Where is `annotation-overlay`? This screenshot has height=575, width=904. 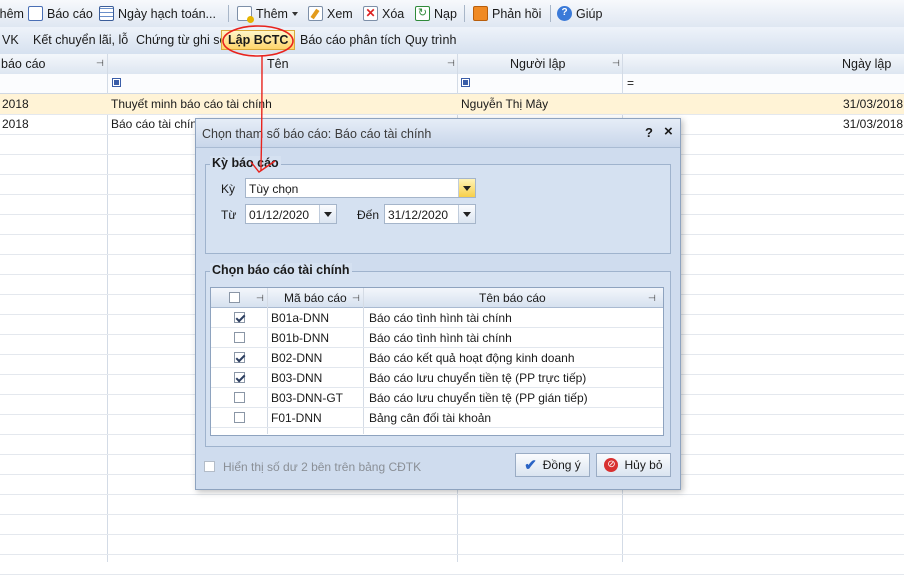
annotation-overlay is located at coordinates (258, 99).